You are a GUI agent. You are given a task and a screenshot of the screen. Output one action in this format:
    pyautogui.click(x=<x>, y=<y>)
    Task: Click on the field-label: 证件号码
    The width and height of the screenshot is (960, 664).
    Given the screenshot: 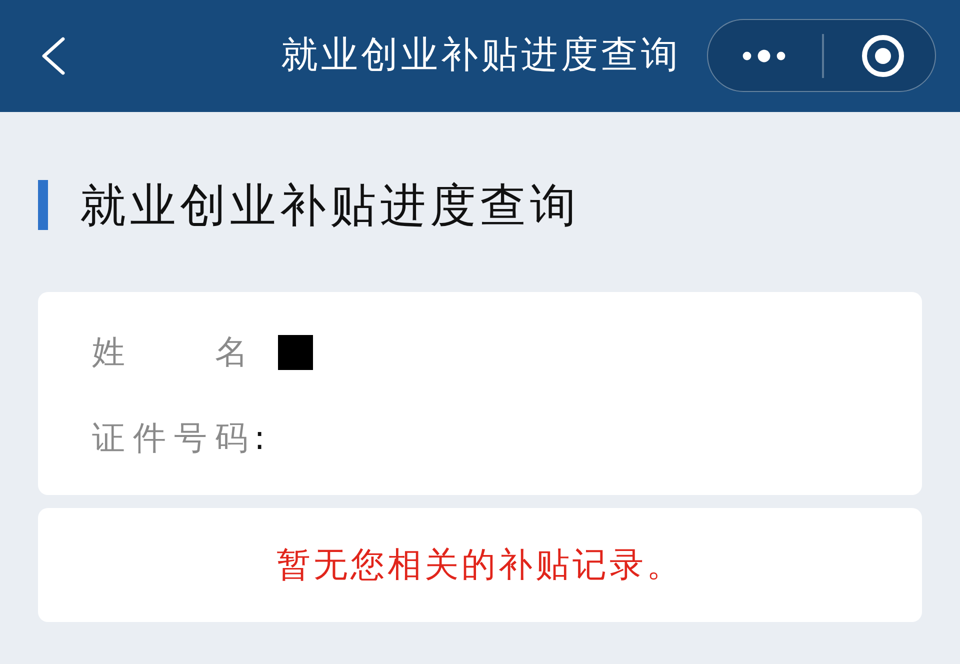 What is the action you would take?
    pyautogui.click(x=174, y=438)
    